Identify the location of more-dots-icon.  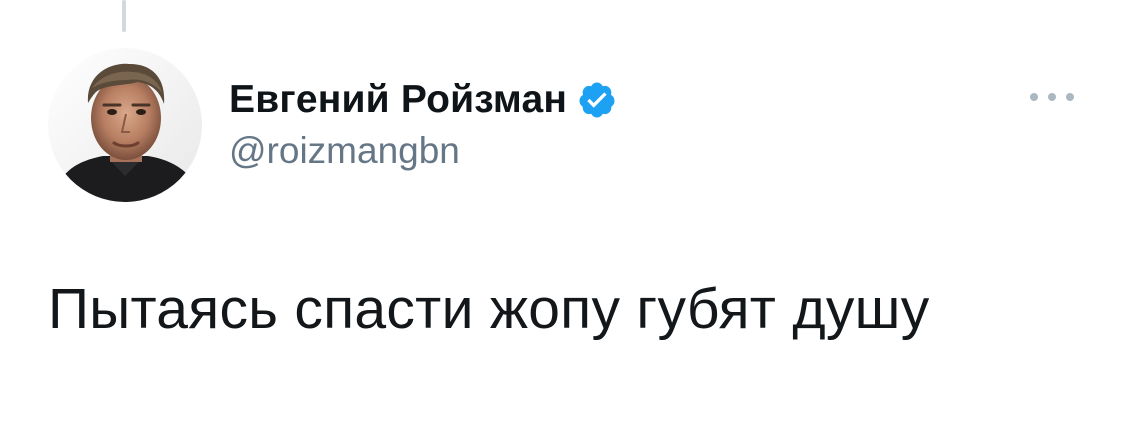
(1052, 97).